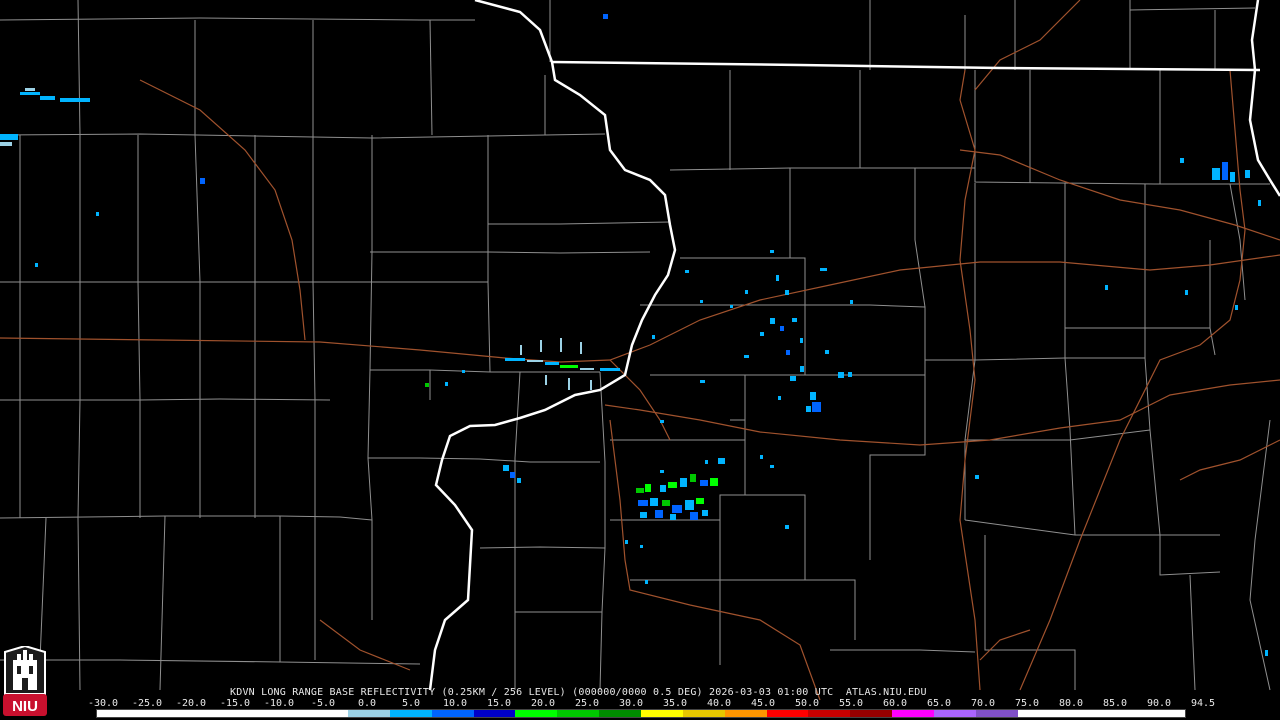  I want to click on colorscale-label: 10.0, so click(455, 703).